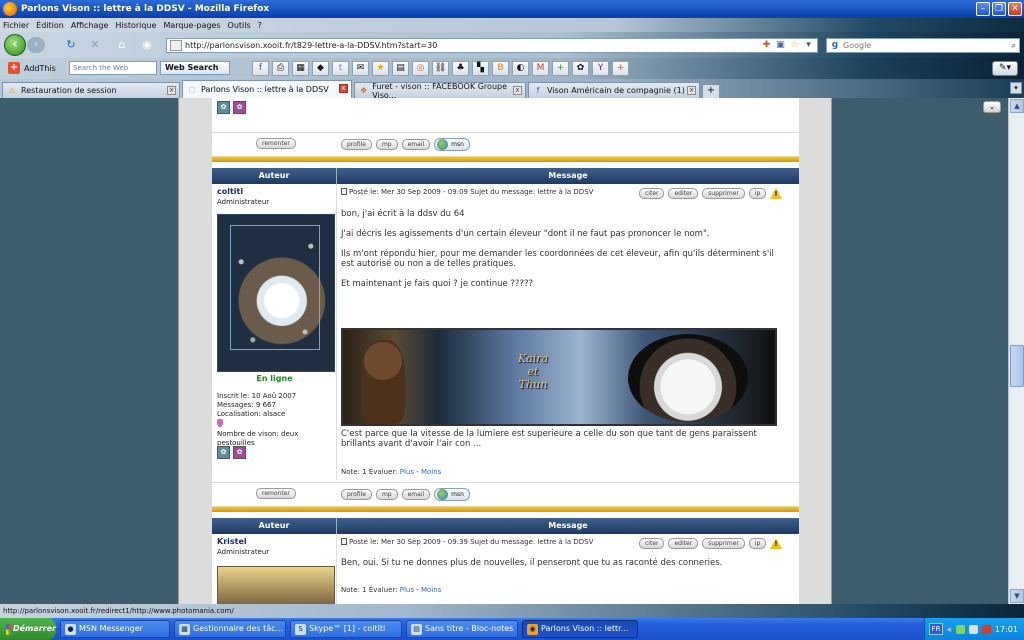  I want to click on rss-icon: ✚, so click(766, 45).